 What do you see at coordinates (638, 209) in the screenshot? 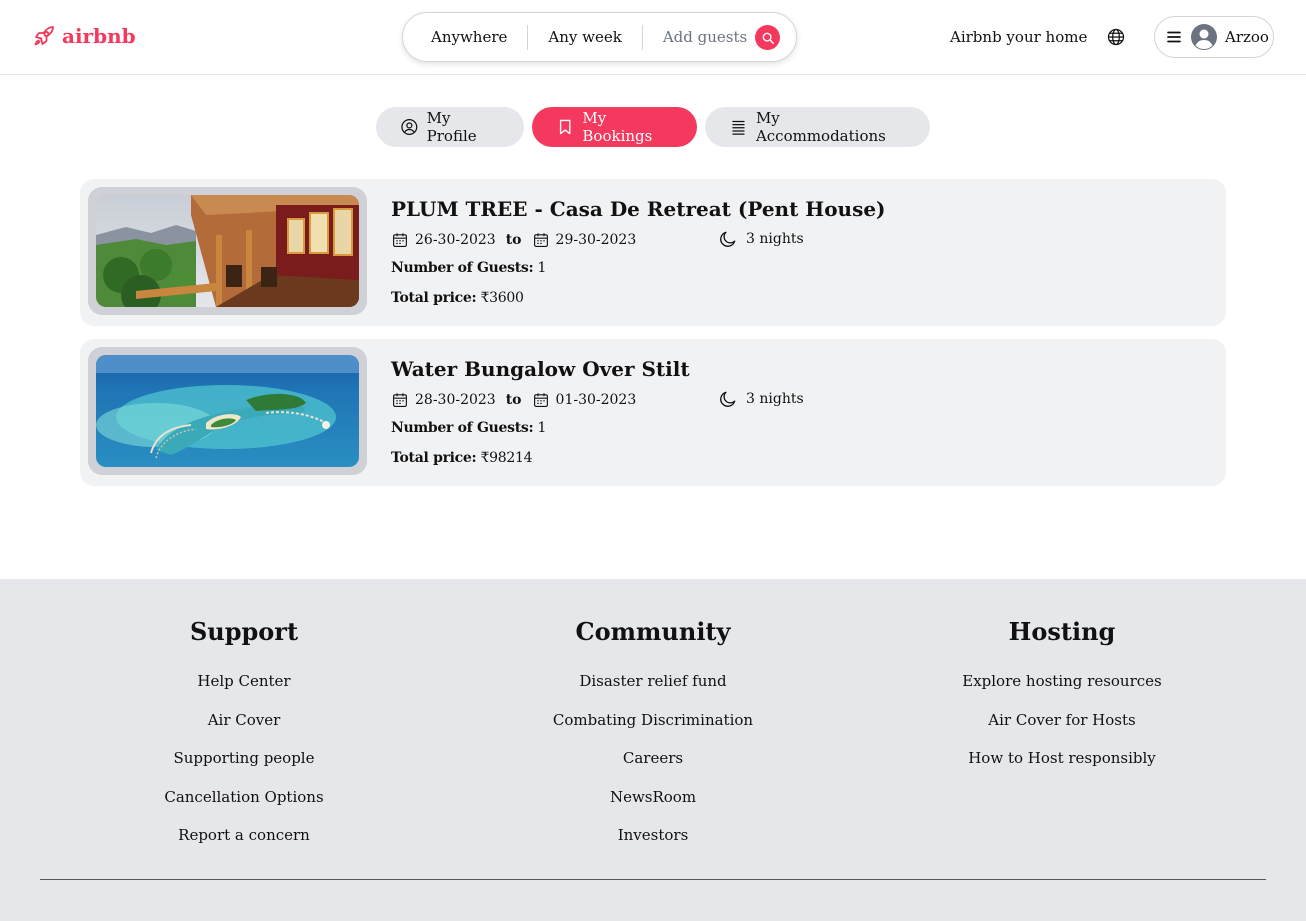
I see `listing-title: PLUM TREE - Casa De Retreat (Pent House)` at bounding box center [638, 209].